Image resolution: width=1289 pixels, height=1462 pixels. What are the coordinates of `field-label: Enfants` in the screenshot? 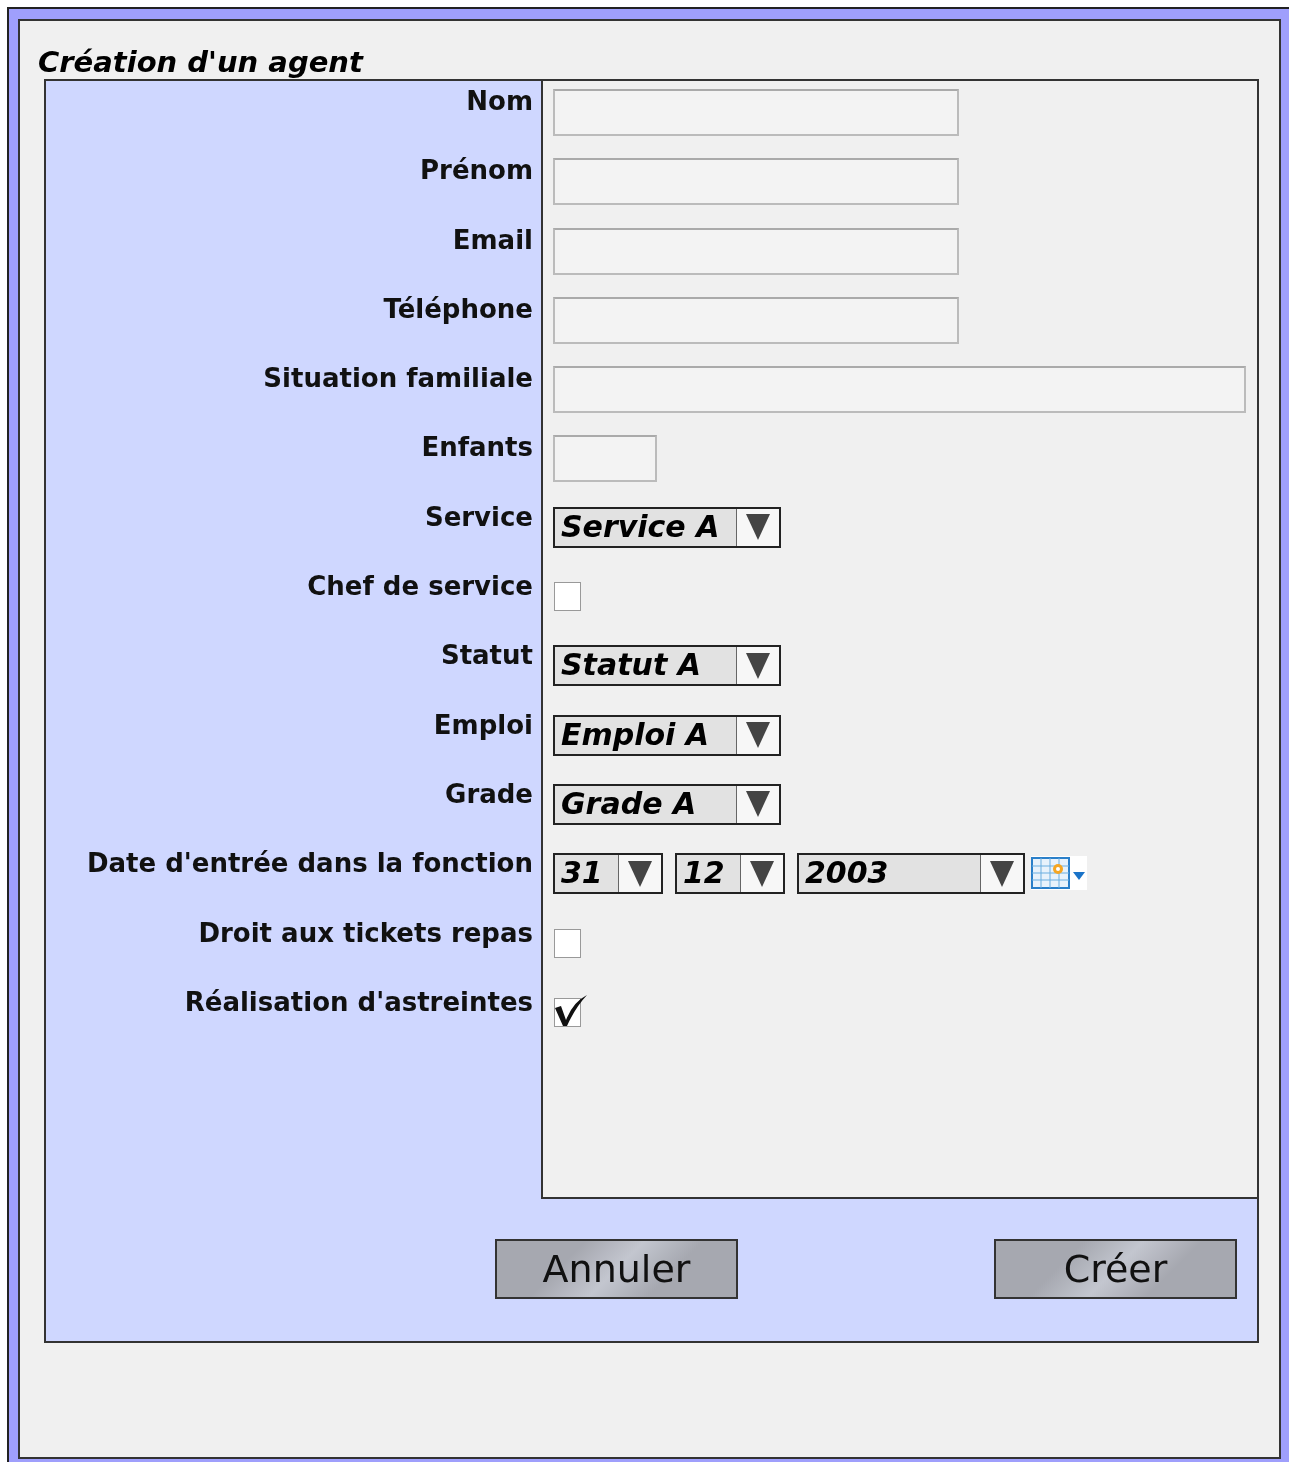 It's located at (477, 447).